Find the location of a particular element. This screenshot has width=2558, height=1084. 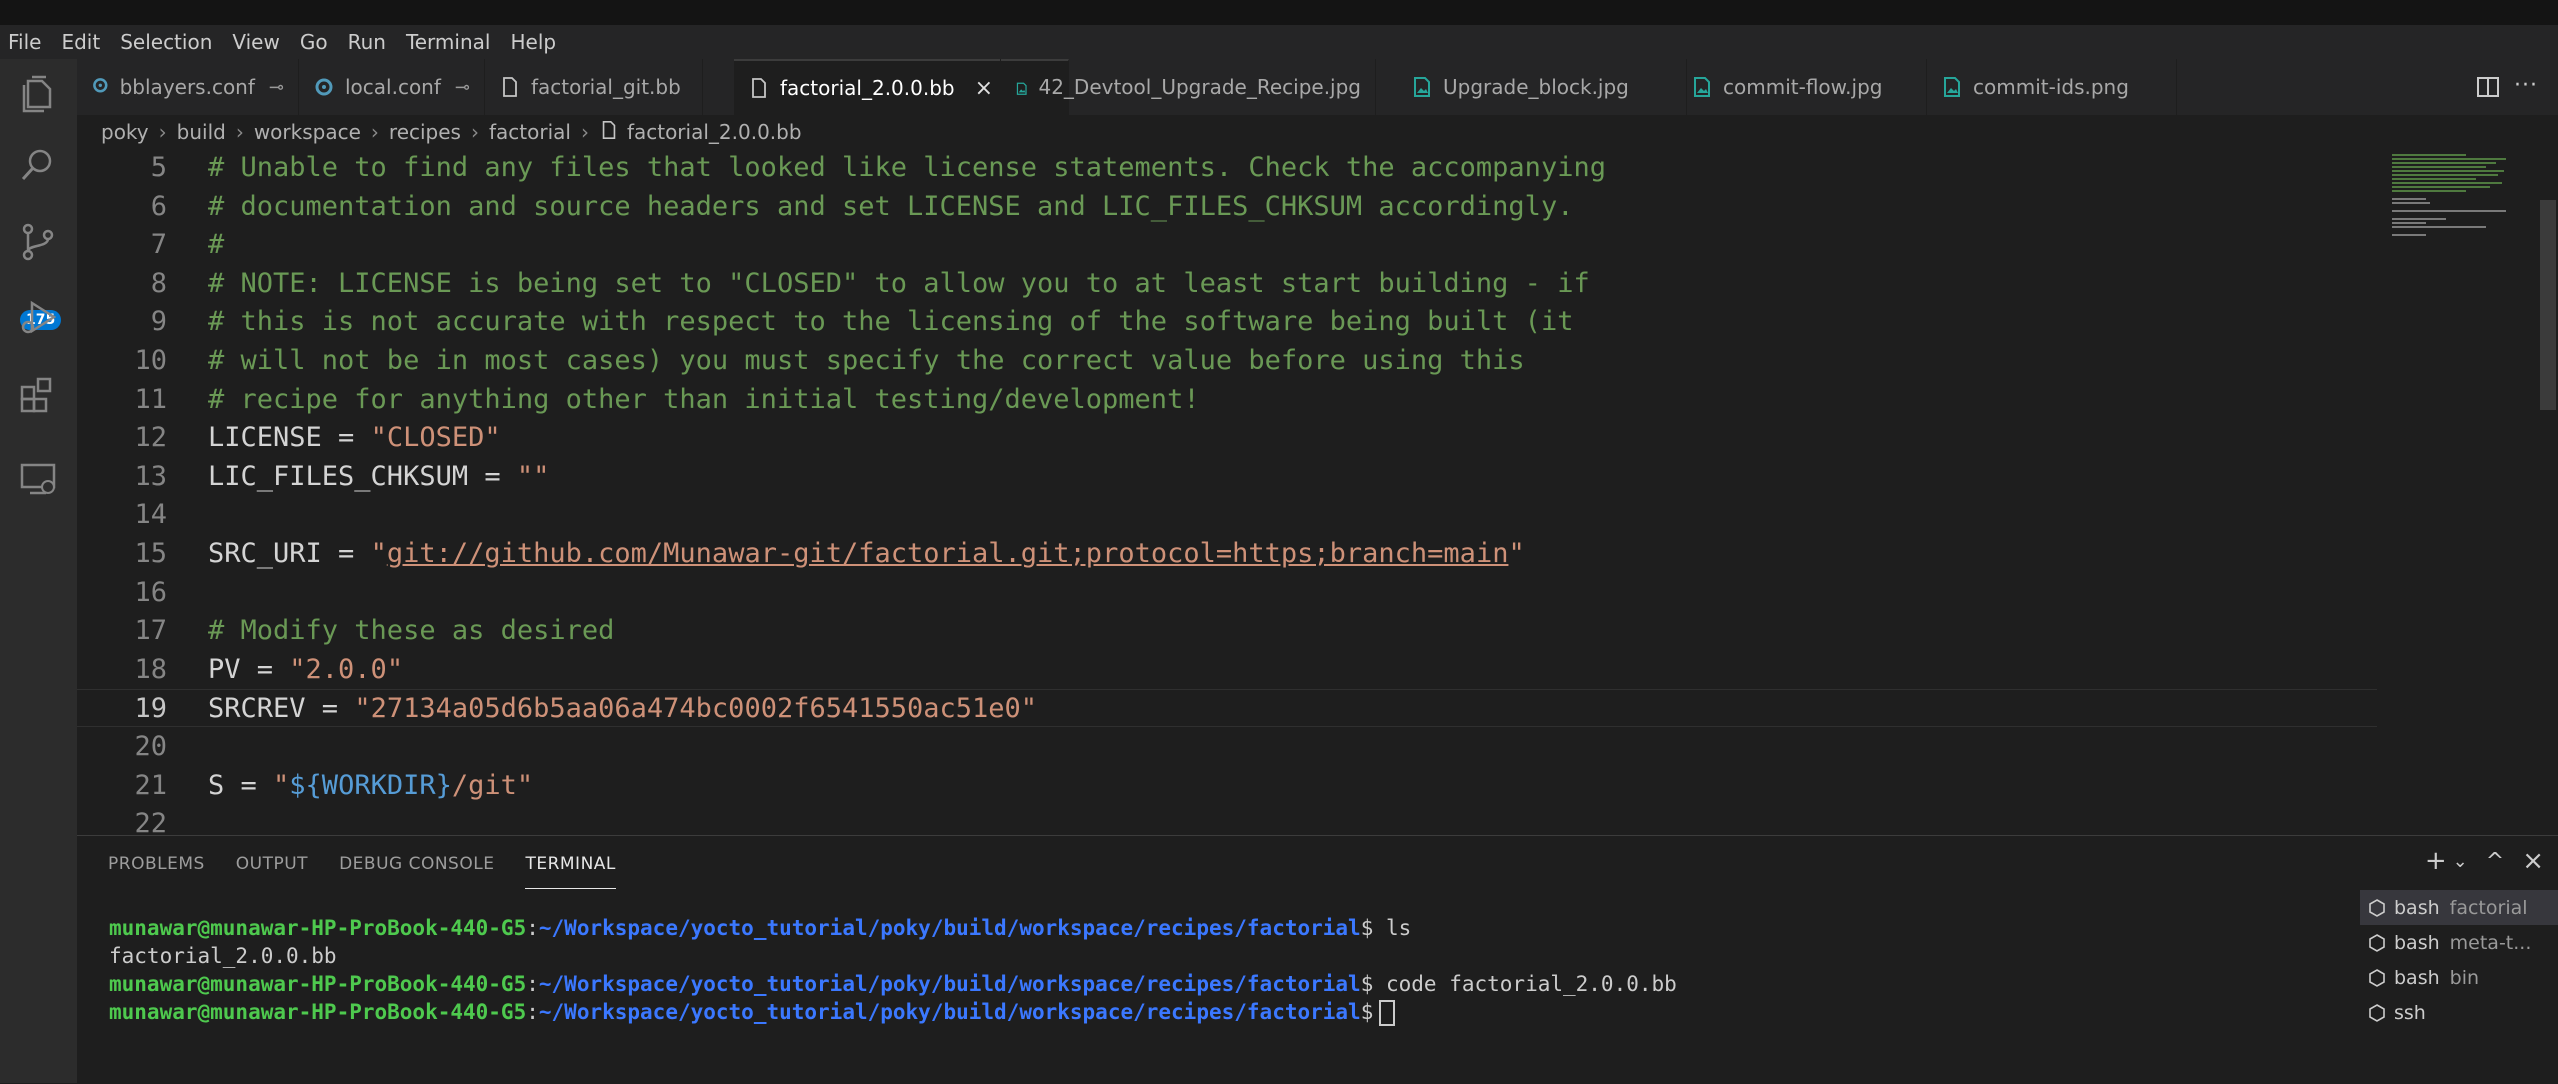

line-code: LICENSE = "CLOSED" is located at coordinates (354, 438).